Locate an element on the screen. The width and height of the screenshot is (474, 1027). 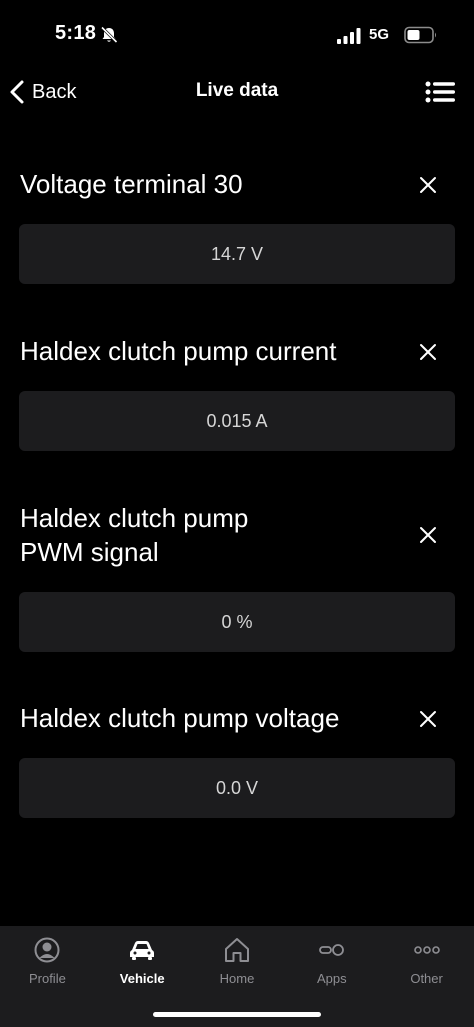
tab-label: Apps is located at coordinates (331, 978).